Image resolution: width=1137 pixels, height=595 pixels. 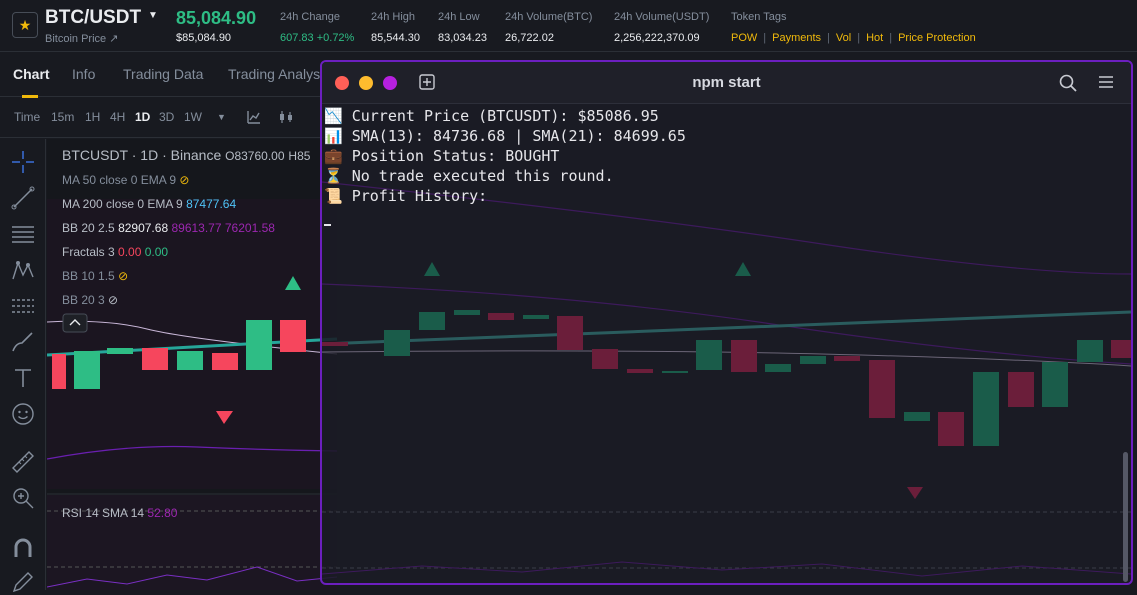 I want to click on stat-label-24h-high: 24h High, so click(x=393, y=17).